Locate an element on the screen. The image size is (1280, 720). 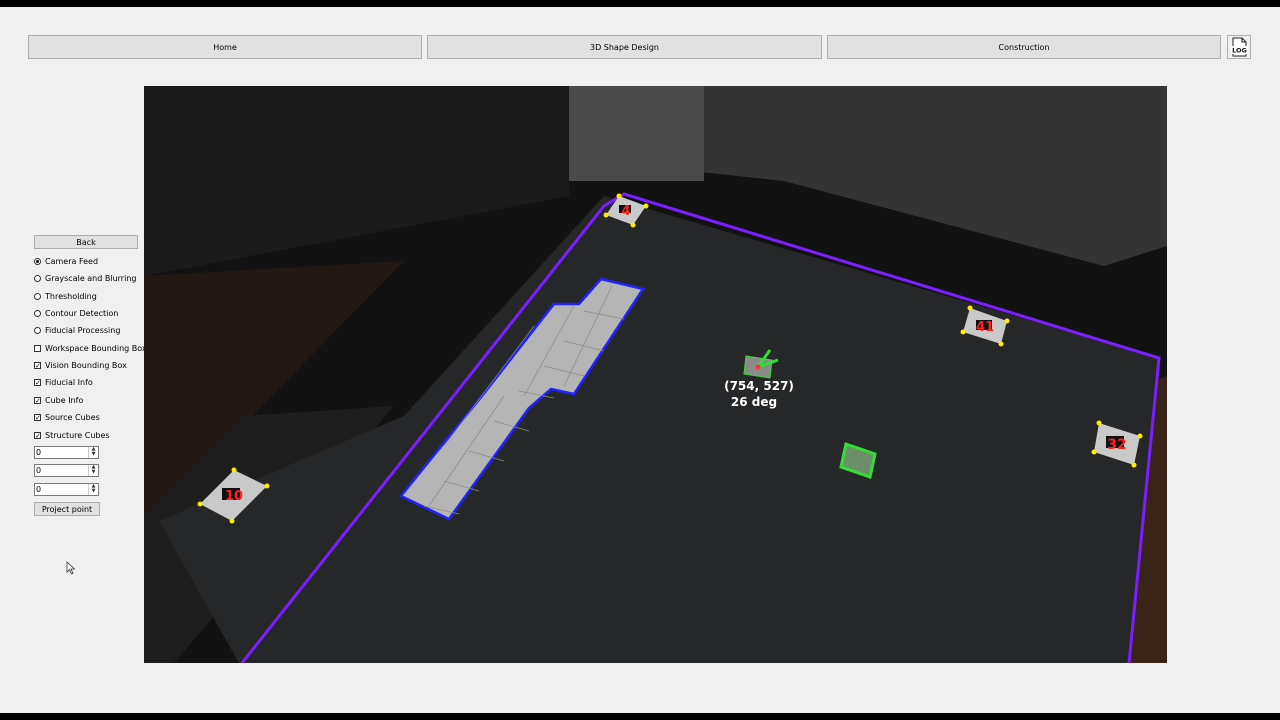
fiducial-id-41: 41 is located at coordinates (985, 327).